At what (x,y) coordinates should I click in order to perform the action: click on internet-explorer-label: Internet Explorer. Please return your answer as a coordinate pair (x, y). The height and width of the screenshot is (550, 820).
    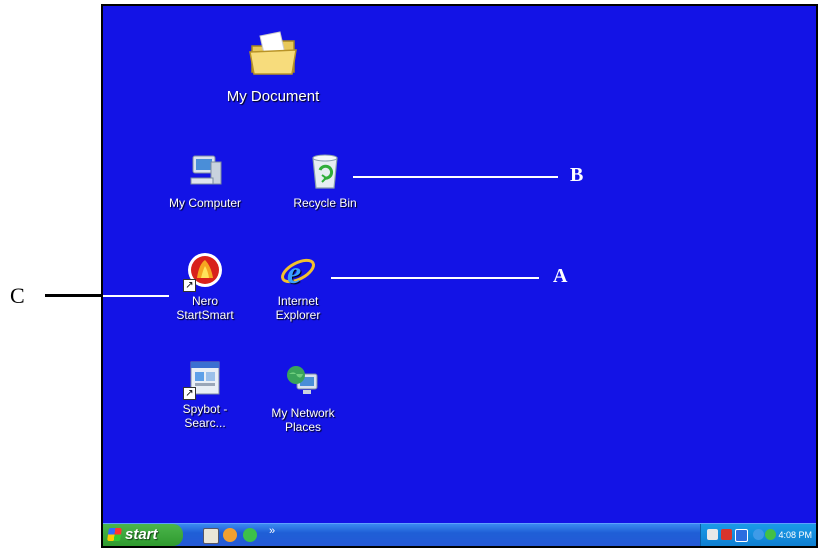
    Looking at the image, I should click on (298, 308).